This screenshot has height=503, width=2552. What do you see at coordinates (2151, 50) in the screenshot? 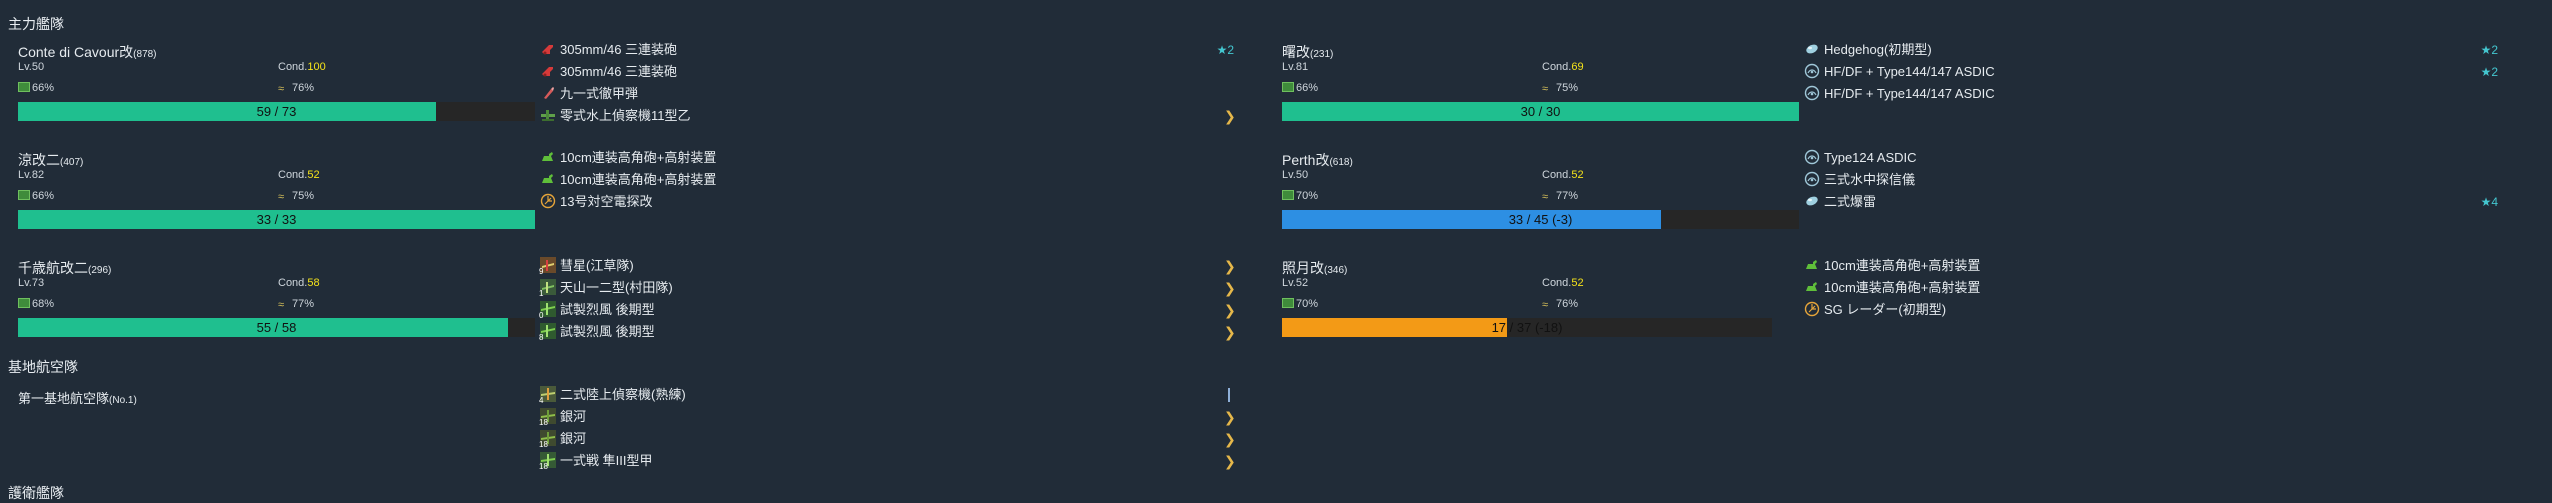
I see `equipment-item: Hedgehog(初期型) ★2` at bounding box center [2151, 50].